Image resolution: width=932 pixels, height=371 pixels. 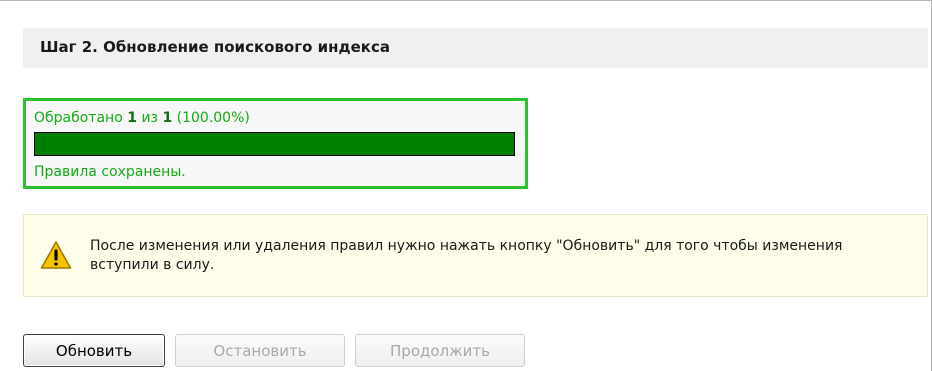 I want to click on progress-label-of: из, so click(x=149, y=118).